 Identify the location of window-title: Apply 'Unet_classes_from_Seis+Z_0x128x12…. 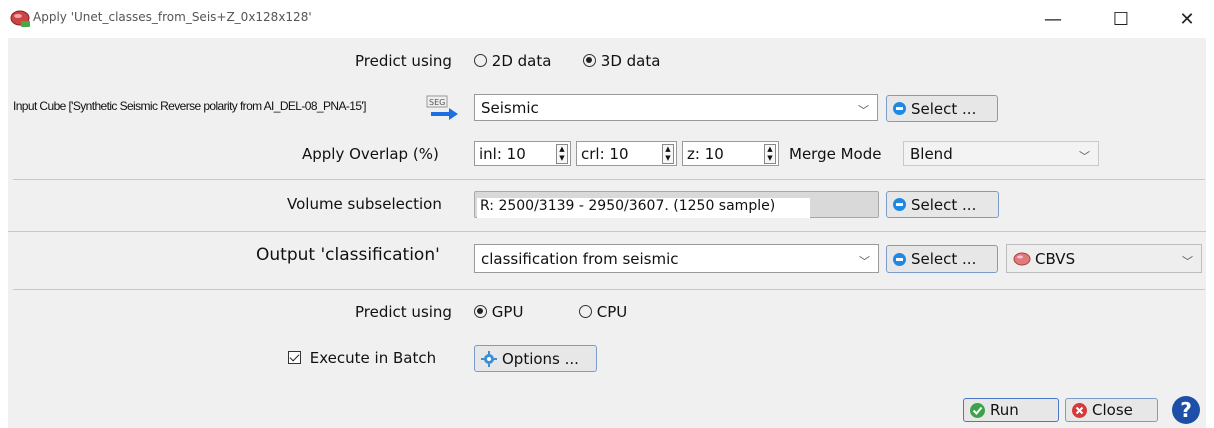
(172, 17).